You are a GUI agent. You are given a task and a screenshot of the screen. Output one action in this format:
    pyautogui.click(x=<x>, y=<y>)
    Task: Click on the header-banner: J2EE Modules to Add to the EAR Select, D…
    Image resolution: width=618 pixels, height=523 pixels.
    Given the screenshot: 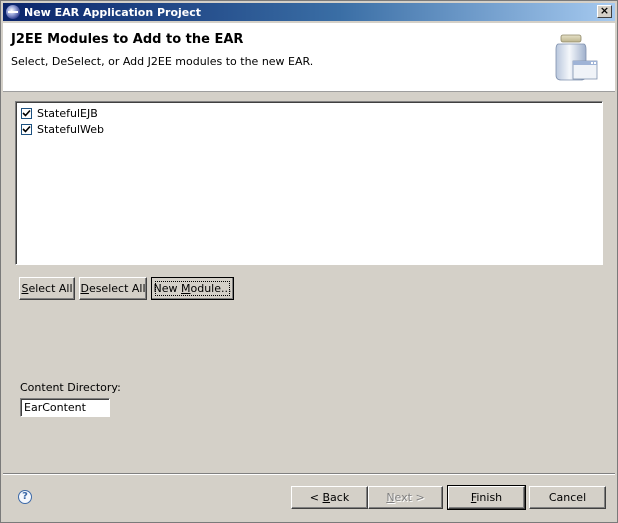 What is the action you would take?
    pyautogui.click(x=309, y=57)
    